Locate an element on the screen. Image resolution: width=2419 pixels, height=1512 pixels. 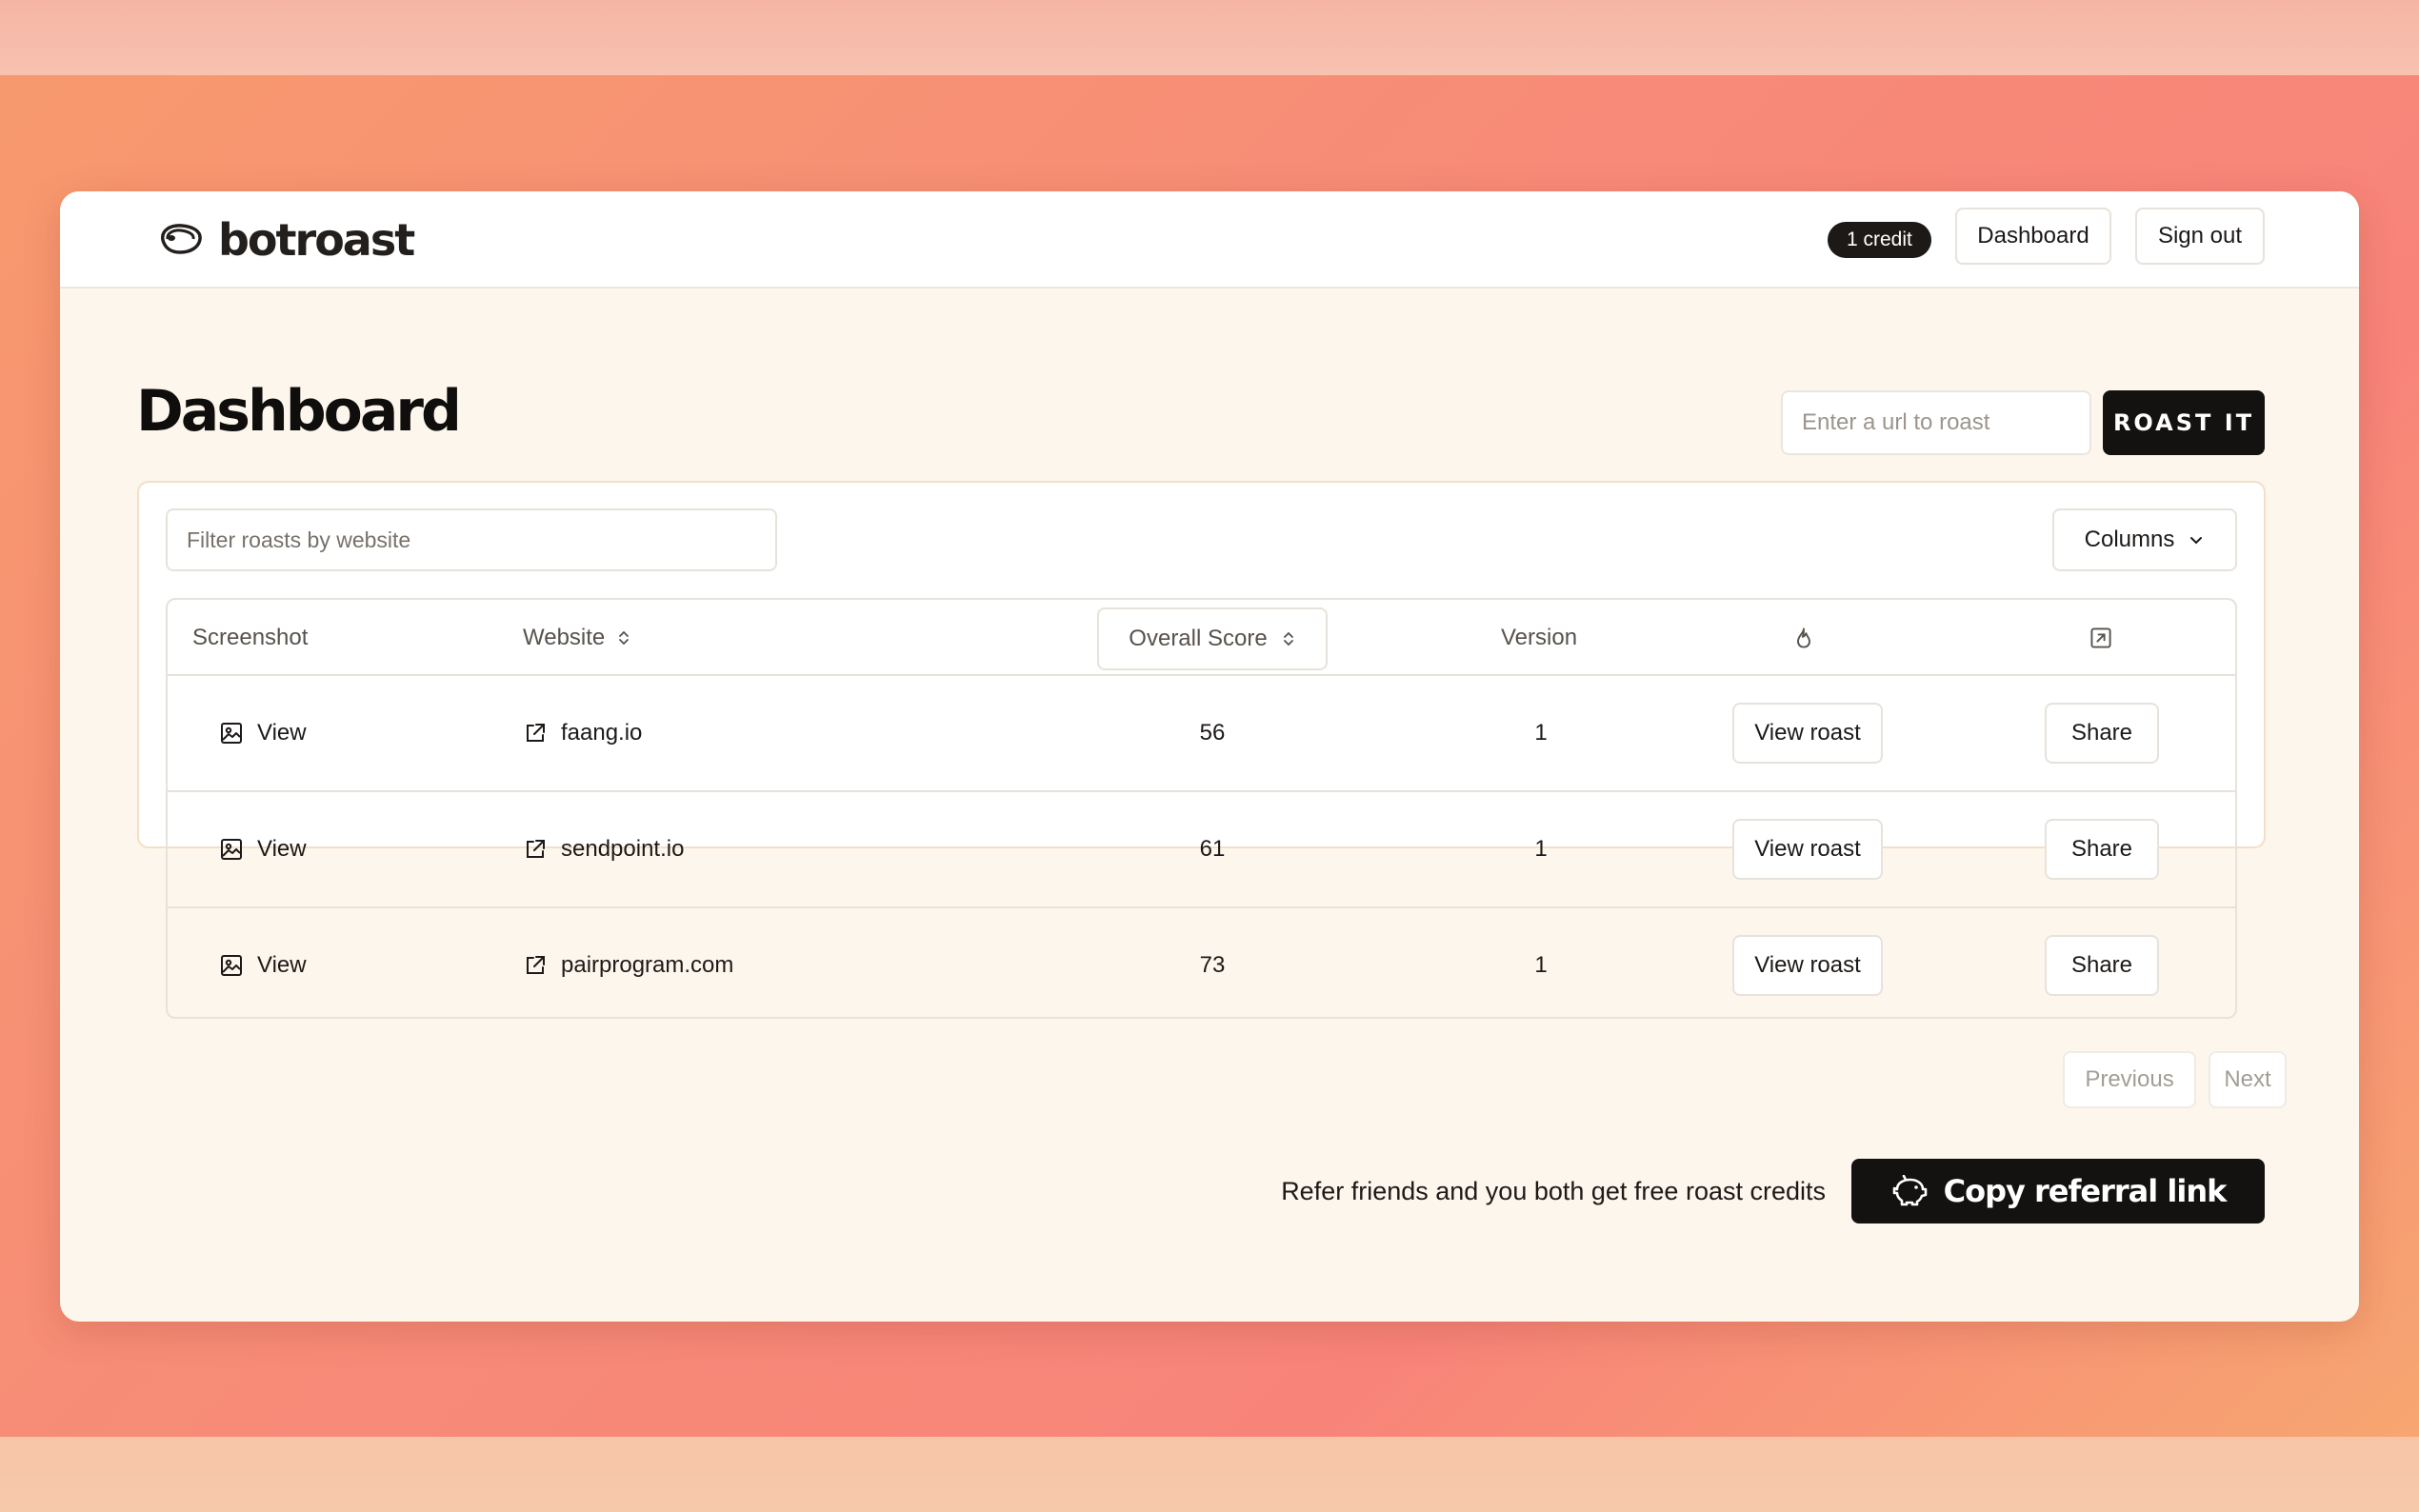
sign-out-button: Sign out is located at coordinates (2200, 236).